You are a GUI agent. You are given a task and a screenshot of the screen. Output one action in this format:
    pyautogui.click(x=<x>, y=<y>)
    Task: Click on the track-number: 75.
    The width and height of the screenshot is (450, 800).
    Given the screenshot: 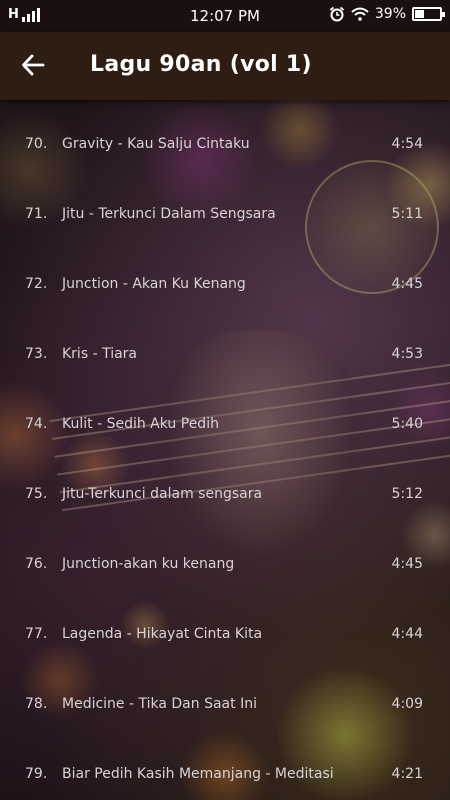 What is the action you would take?
    pyautogui.click(x=36, y=494)
    